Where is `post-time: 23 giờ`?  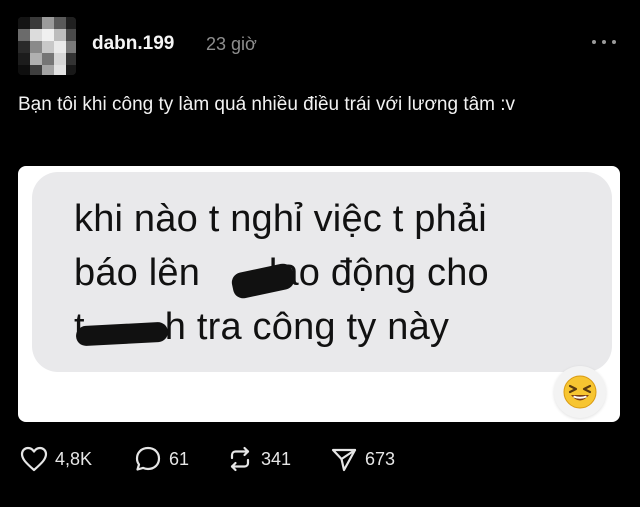 post-time: 23 giờ is located at coordinates (231, 44).